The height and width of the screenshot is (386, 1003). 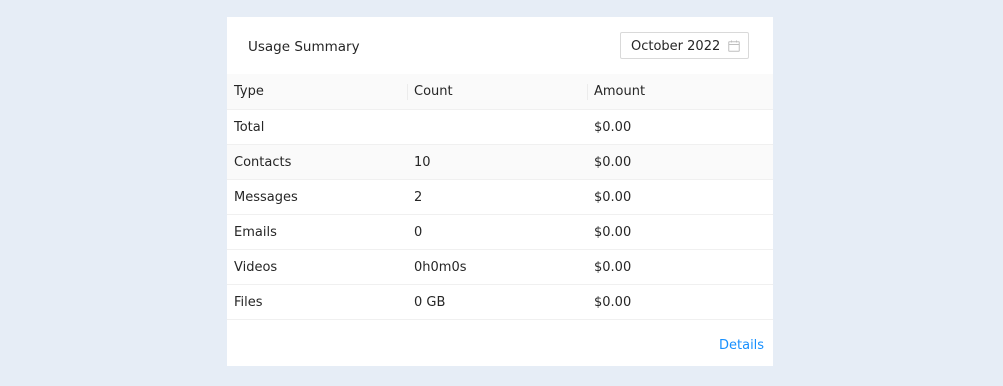 I want to click on cell-type: Files, so click(x=317, y=302).